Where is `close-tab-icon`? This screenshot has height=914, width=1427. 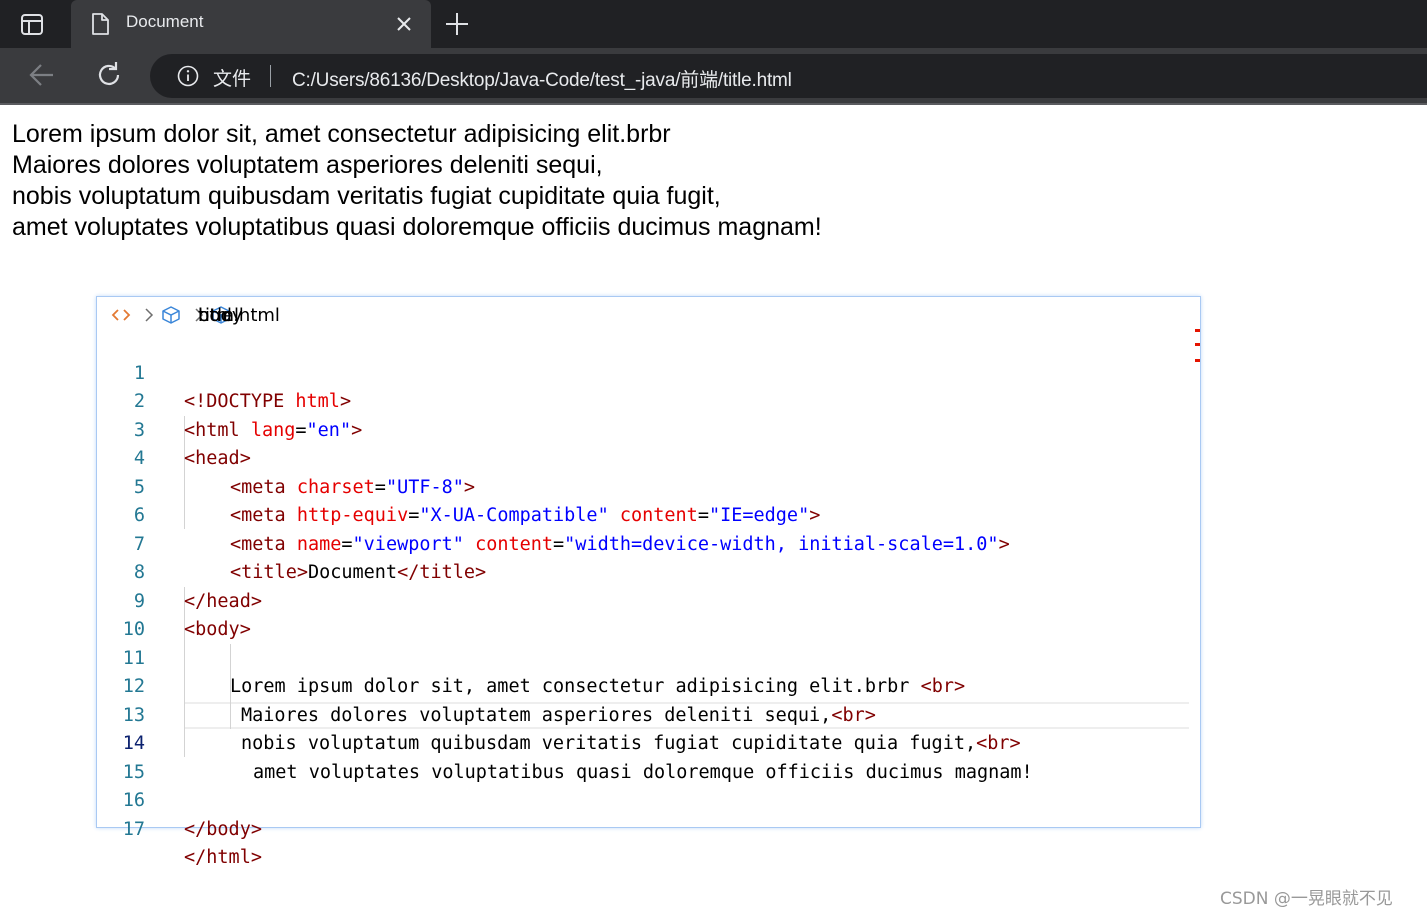 close-tab-icon is located at coordinates (404, 24).